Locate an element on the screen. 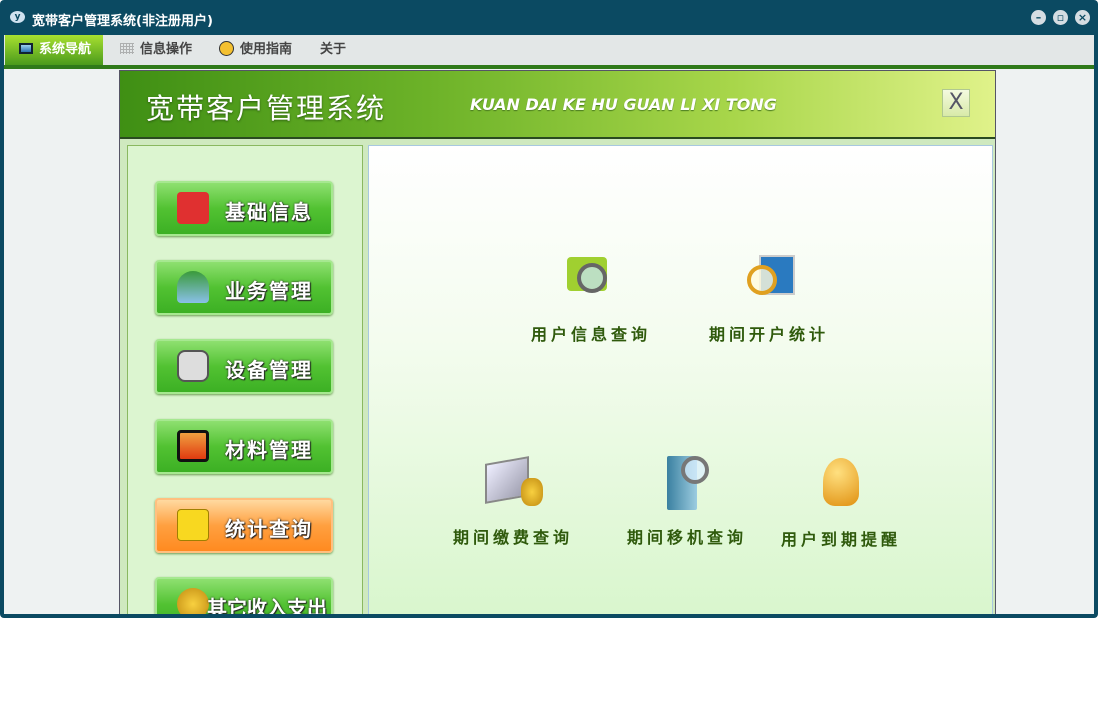  period-relocation-query: 期间移机查询 is located at coordinates (687, 501).